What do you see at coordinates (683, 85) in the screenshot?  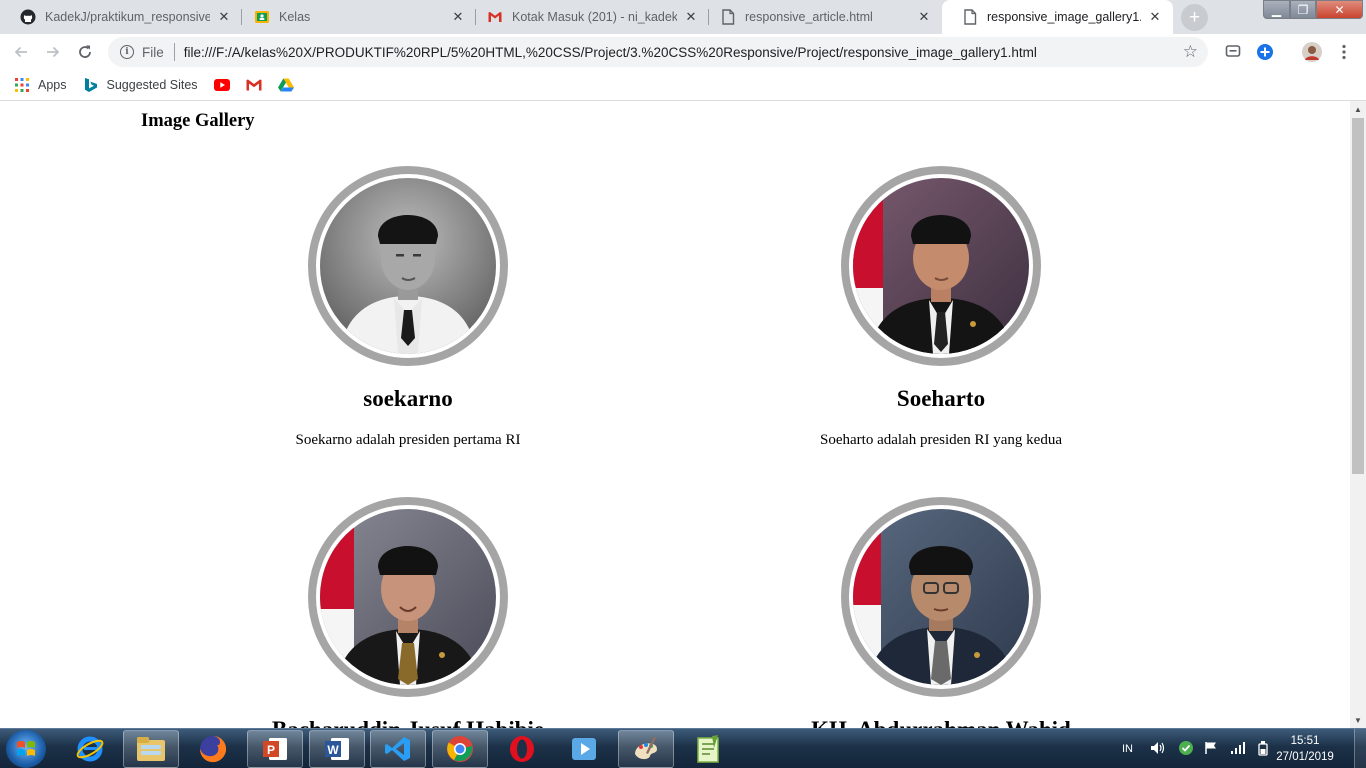 I see `bookmarks-bar: Apps Suggested Sites` at bounding box center [683, 85].